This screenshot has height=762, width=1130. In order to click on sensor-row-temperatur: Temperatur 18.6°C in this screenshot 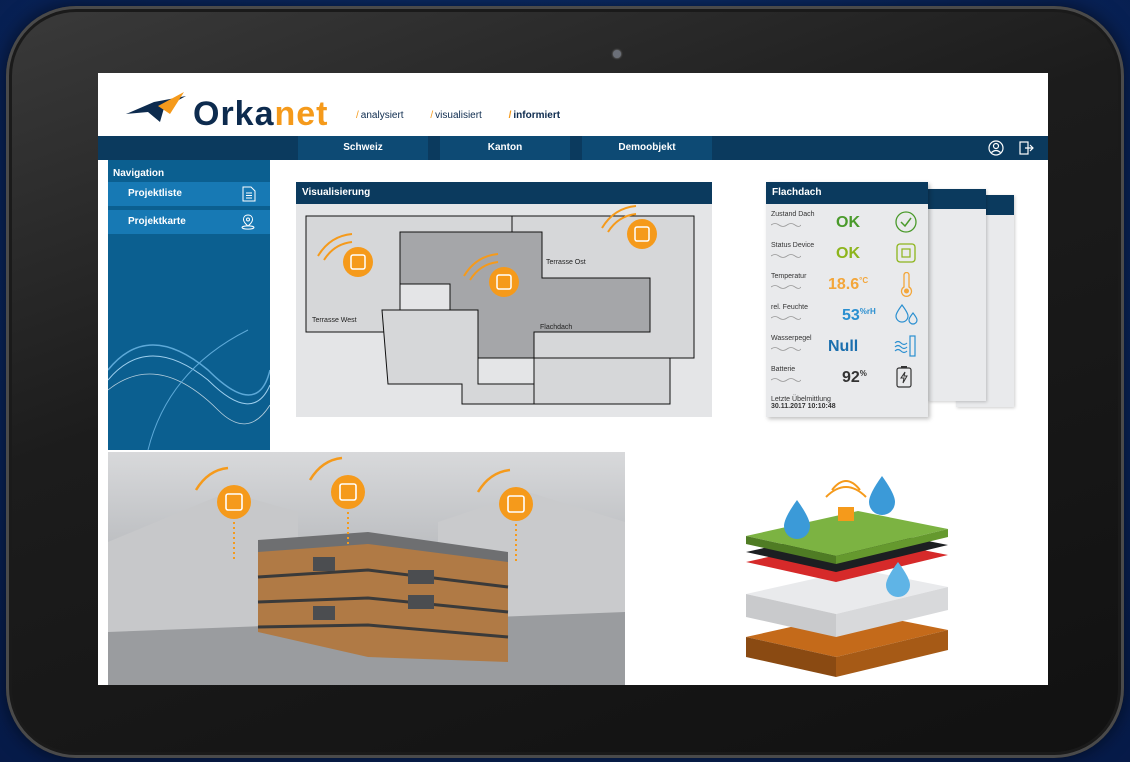, I will do `click(847, 285)`.